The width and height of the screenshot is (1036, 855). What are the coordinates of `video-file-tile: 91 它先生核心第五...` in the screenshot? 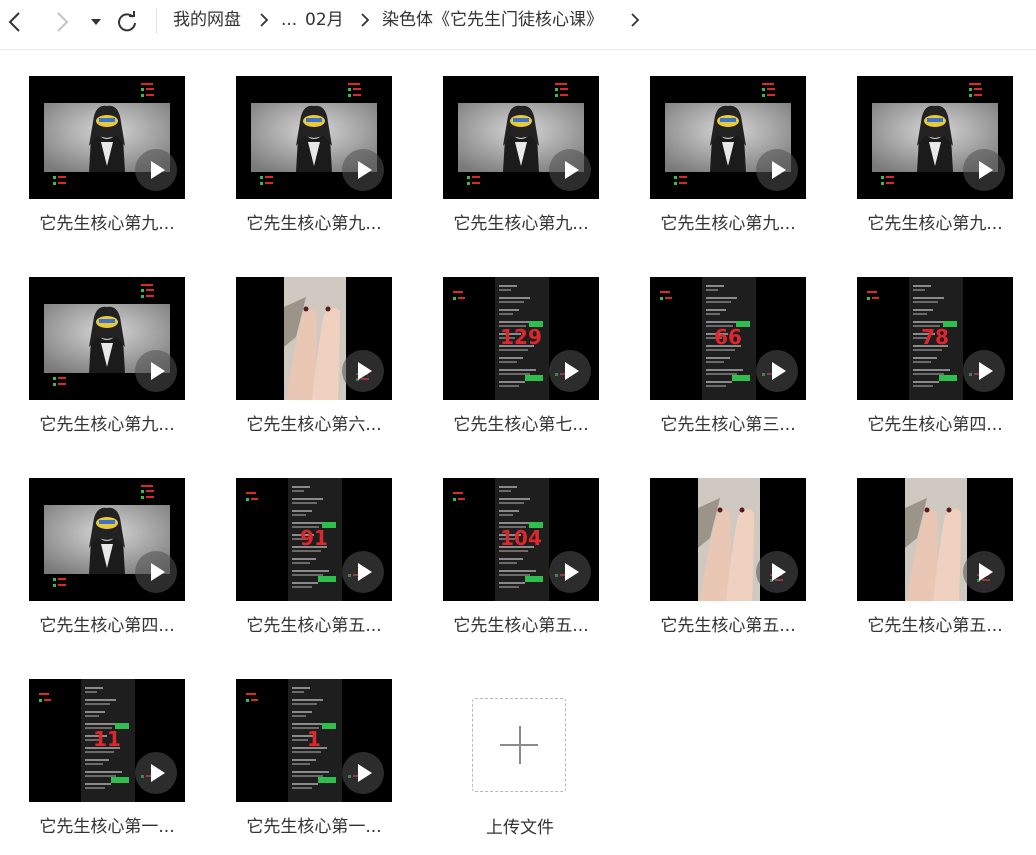 It's located at (314, 565).